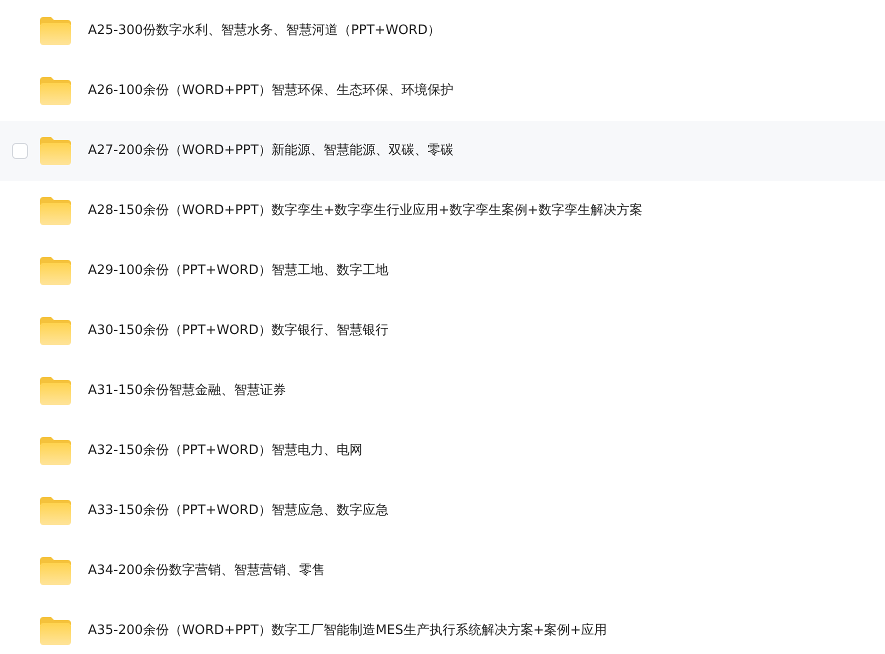 The image size is (885, 654). I want to click on file-row: A35-200余份（WORD+PPT）数字工厂智能制造MES生产执行系统解决方案+案例+应用, so click(442, 627).